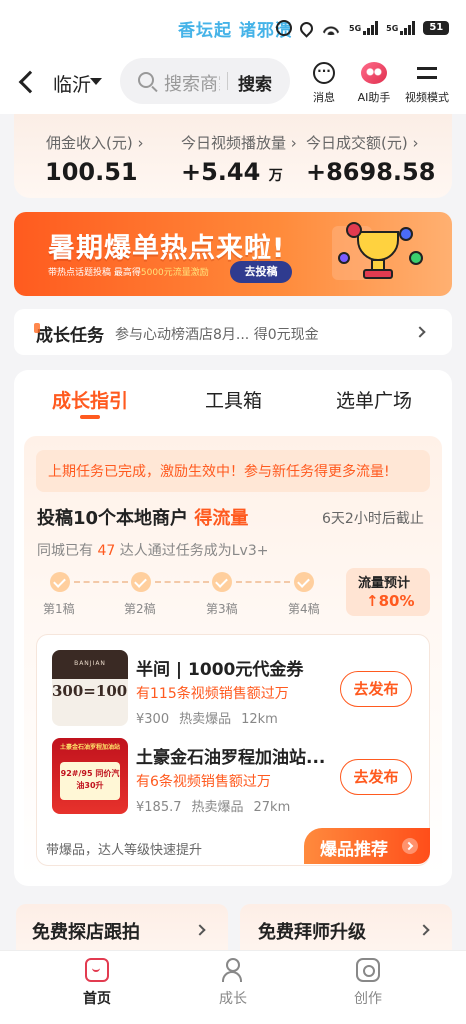 This screenshot has width=466, height=1024. I want to click on step-4-label: 第4稿, so click(304, 609).